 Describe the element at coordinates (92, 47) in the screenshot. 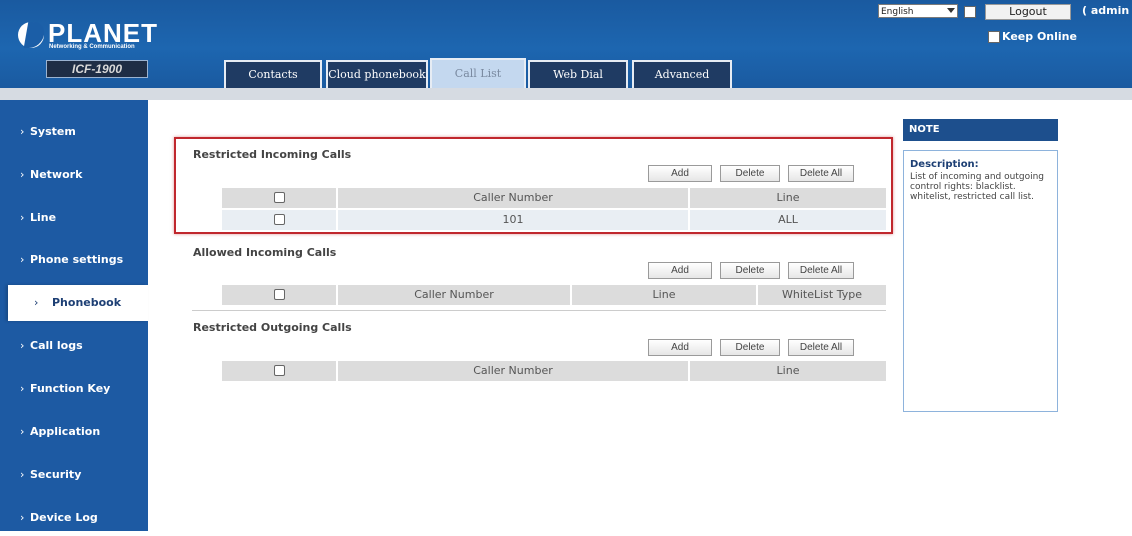

I see `logo-tagline: Networking & Communication` at that location.